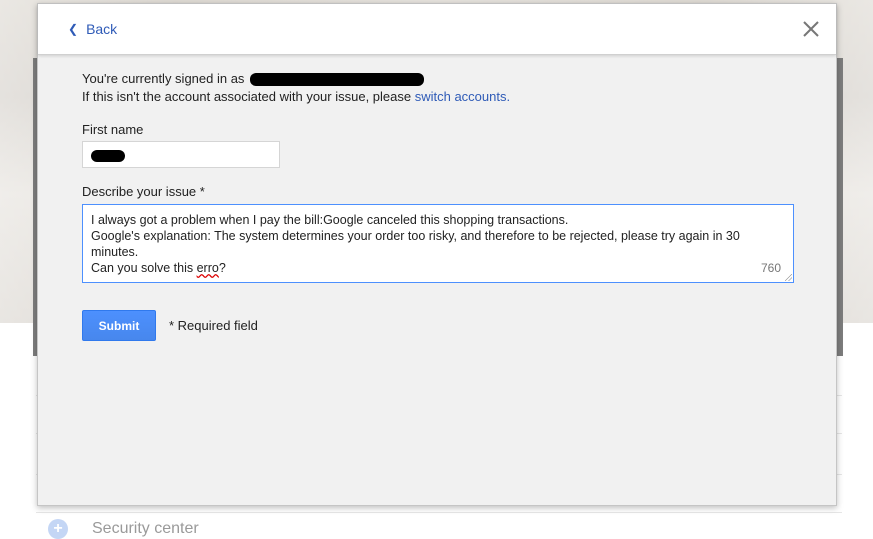  Describe the element at coordinates (788, 277) in the screenshot. I see `resize-handle` at that location.